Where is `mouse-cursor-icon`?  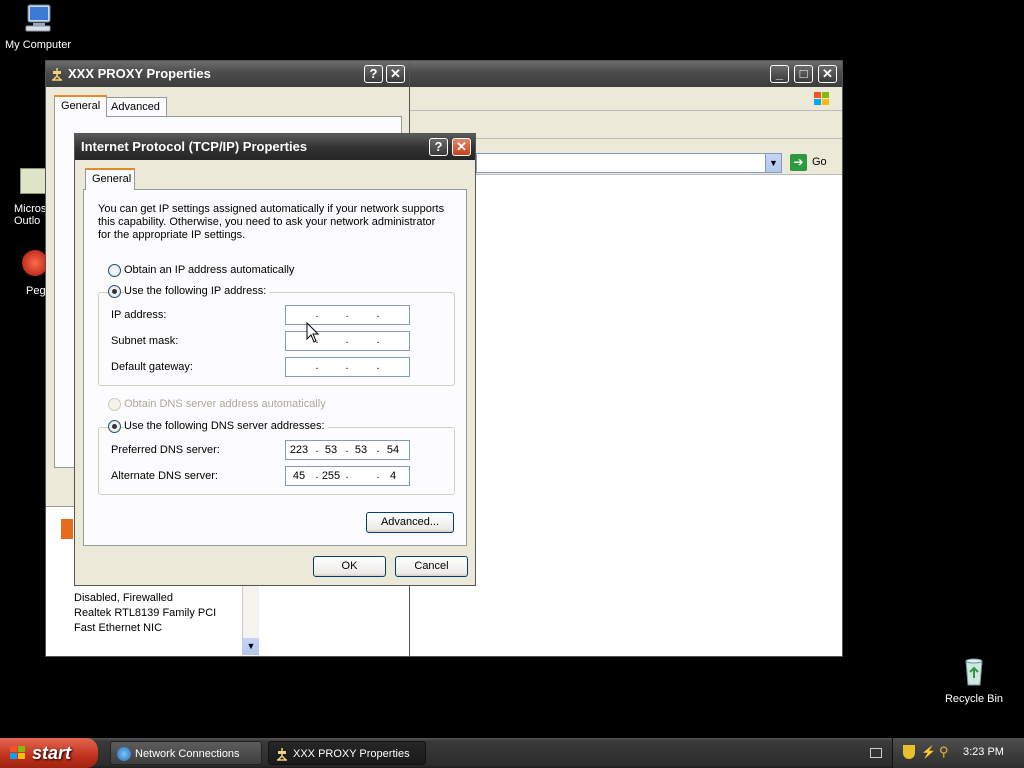 mouse-cursor-icon is located at coordinates (313, 332).